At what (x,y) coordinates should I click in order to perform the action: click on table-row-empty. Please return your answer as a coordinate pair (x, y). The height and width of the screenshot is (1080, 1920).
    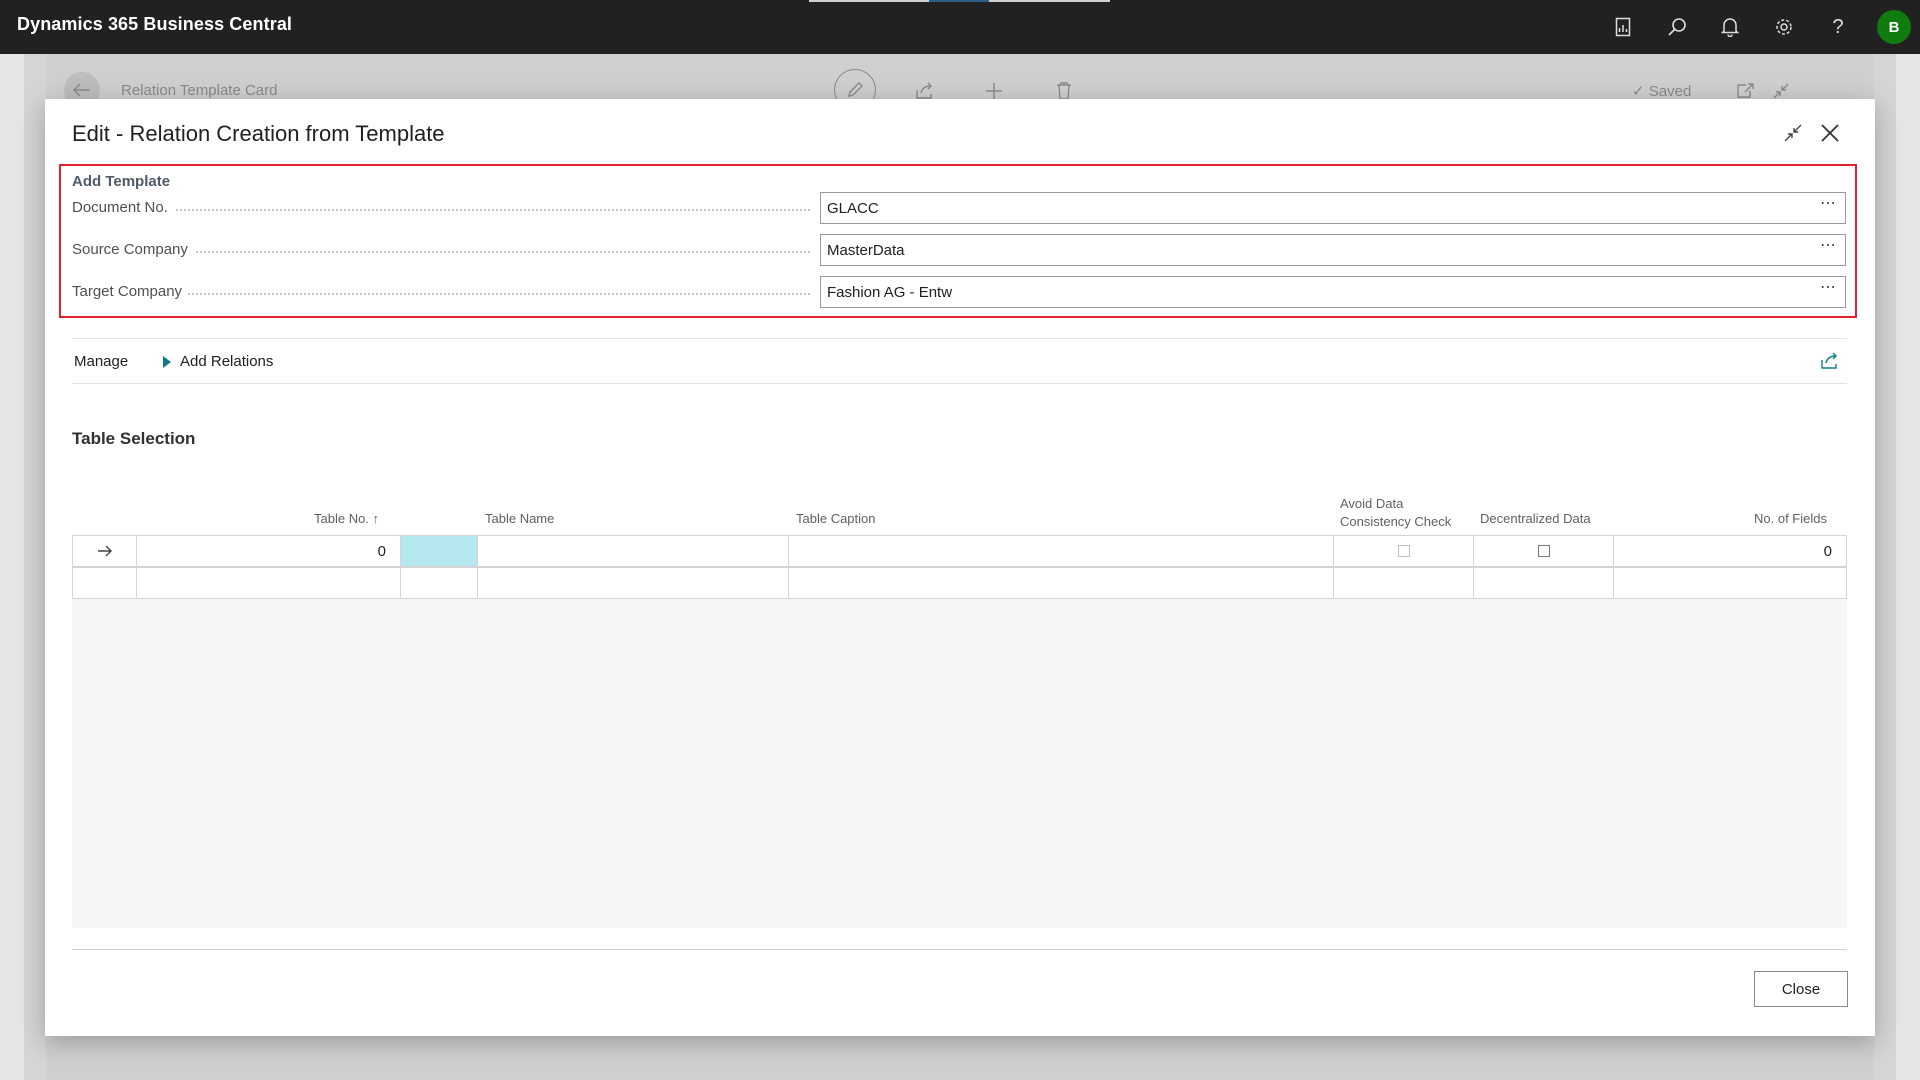
    Looking at the image, I should click on (959, 583).